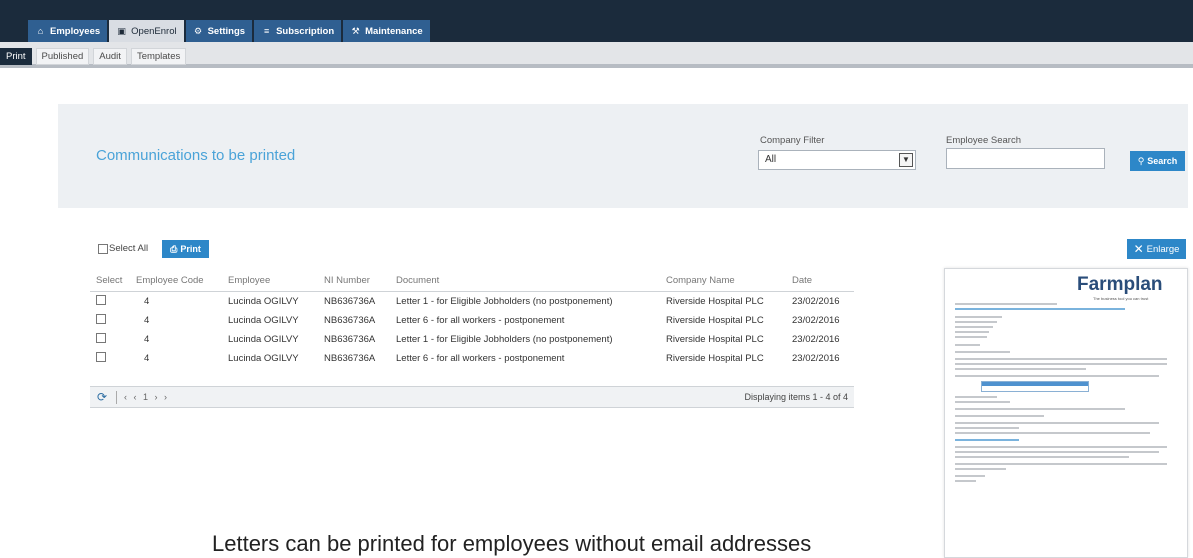  Describe the element at coordinates (1121, 298) in the screenshot. I see `logo-tagline: The business tool you can trust` at that location.